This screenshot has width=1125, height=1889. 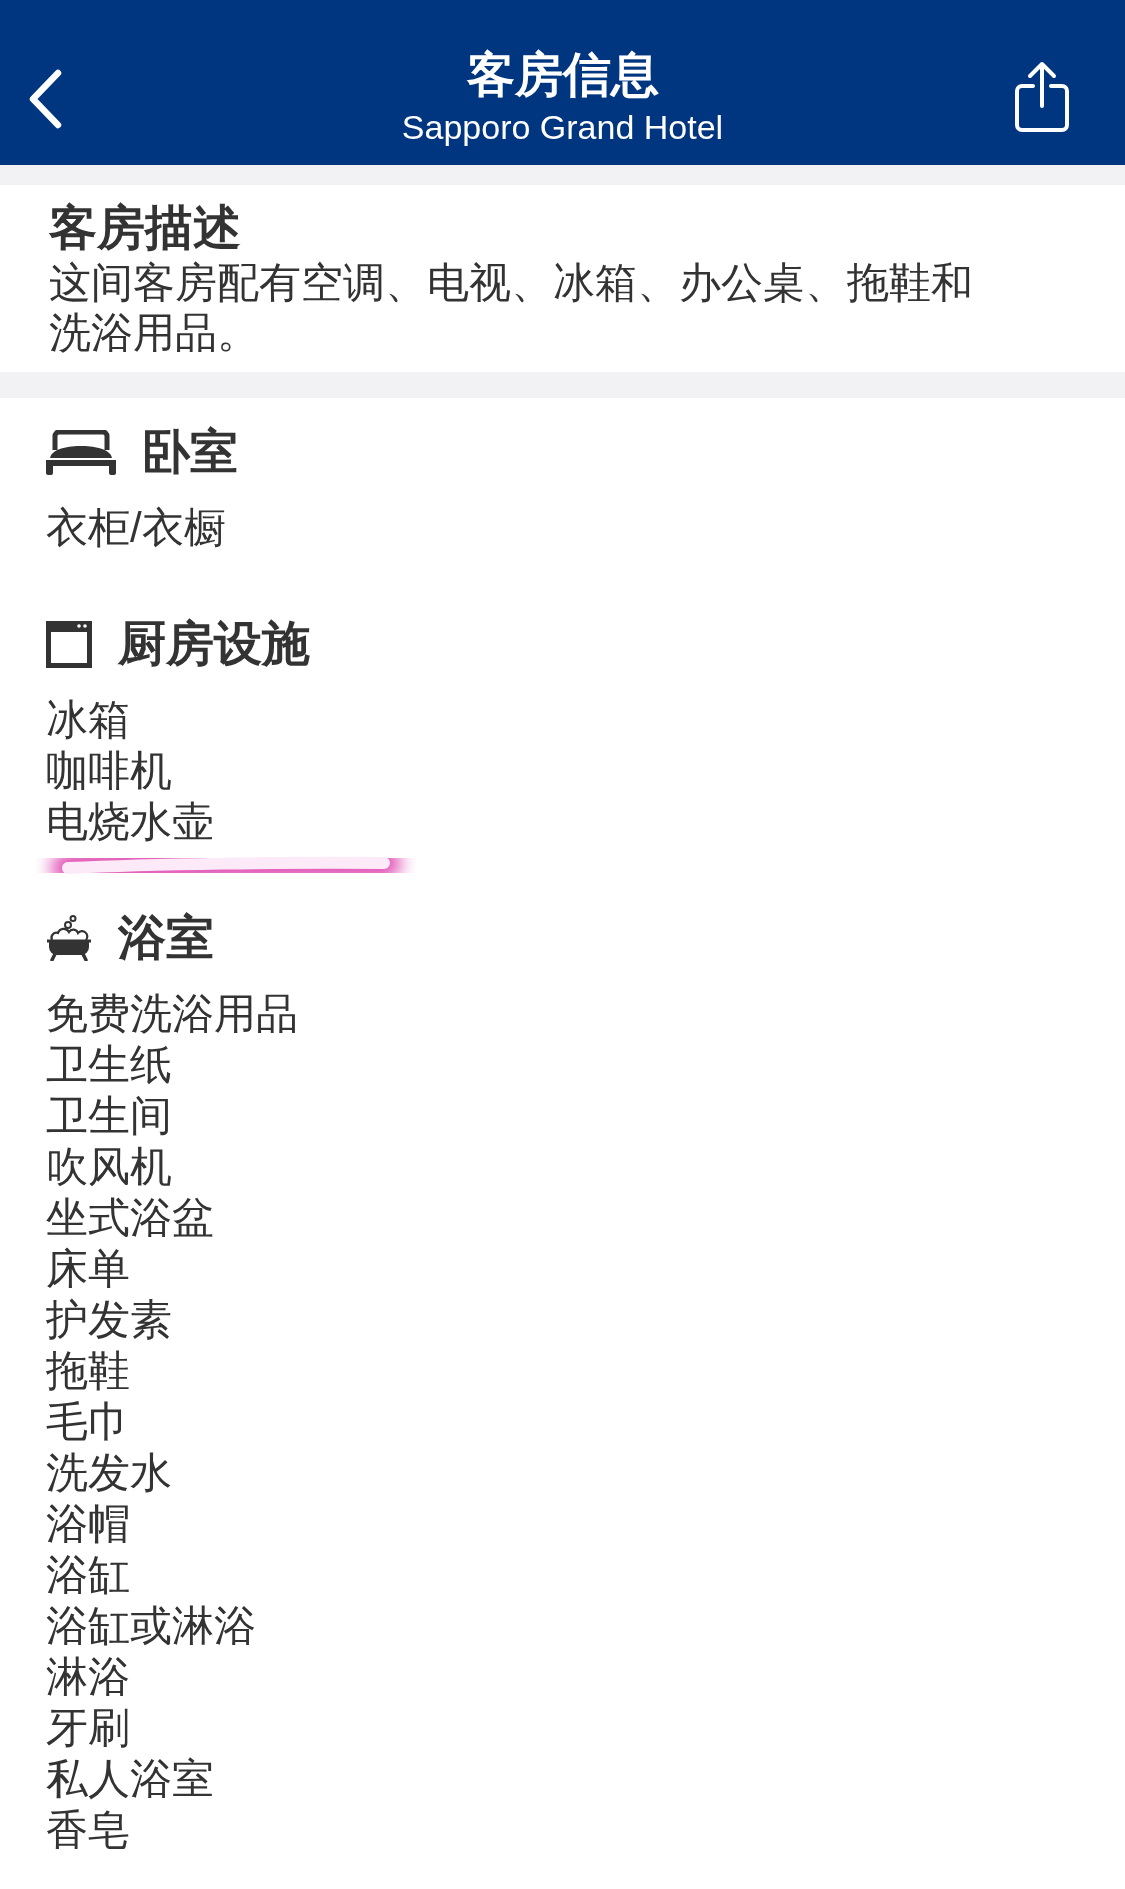 I want to click on amenity-item: 浴帽, so click(x=88, y=1524).